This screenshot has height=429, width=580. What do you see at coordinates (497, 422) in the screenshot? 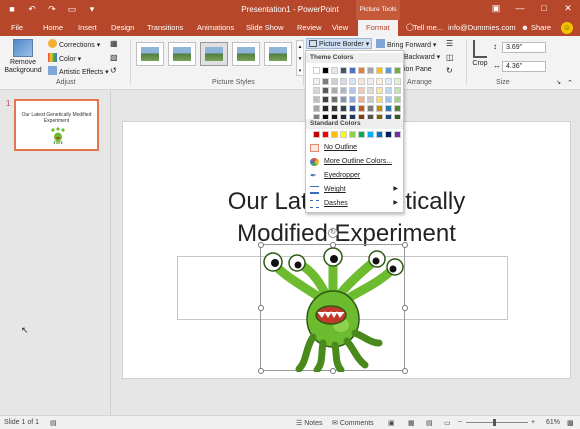
I see `zoom-slider` at bounding box center [497, 422].